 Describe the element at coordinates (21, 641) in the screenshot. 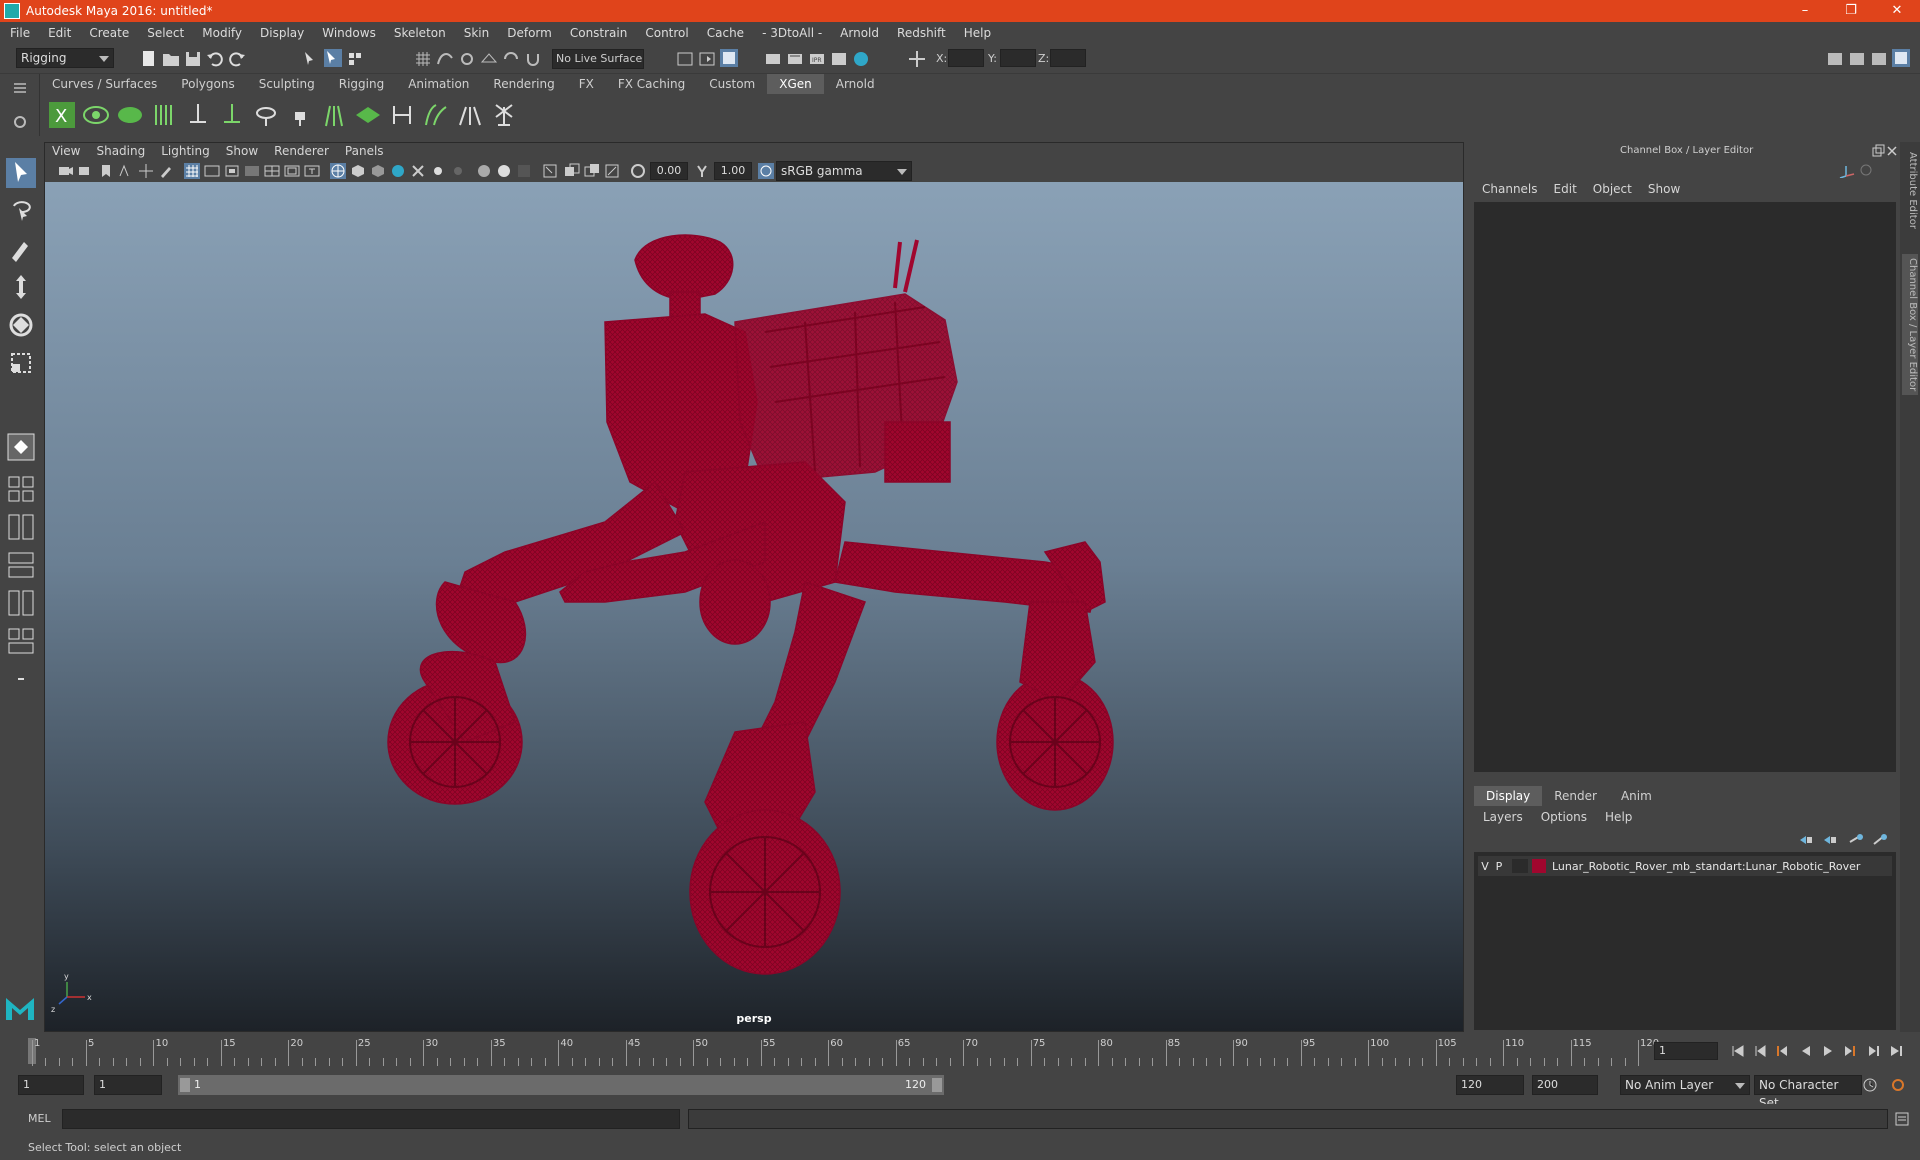

I see `persp-uv-editor-layout-icon` at that location.